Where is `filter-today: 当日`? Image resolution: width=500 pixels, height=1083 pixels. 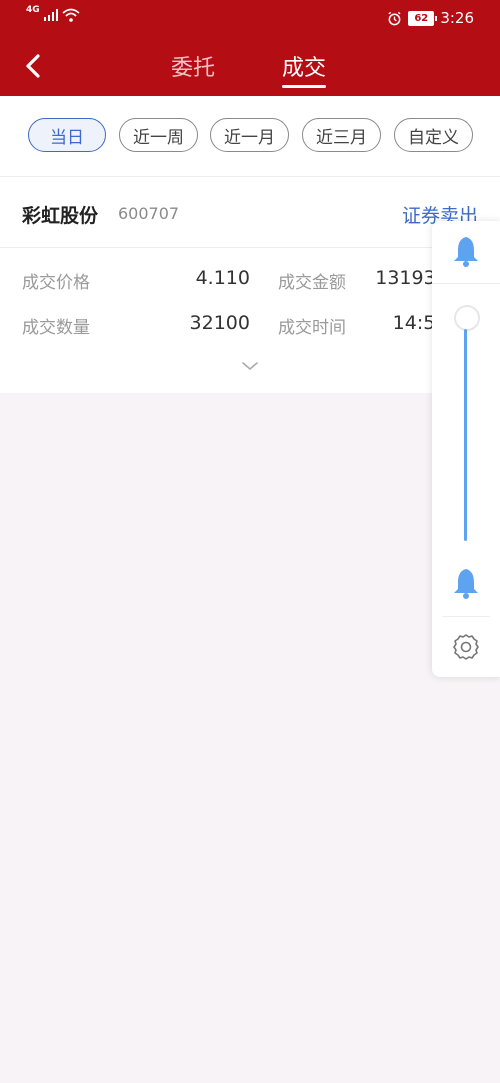
filter-today: 当日 is located at coordinates (67, 135).